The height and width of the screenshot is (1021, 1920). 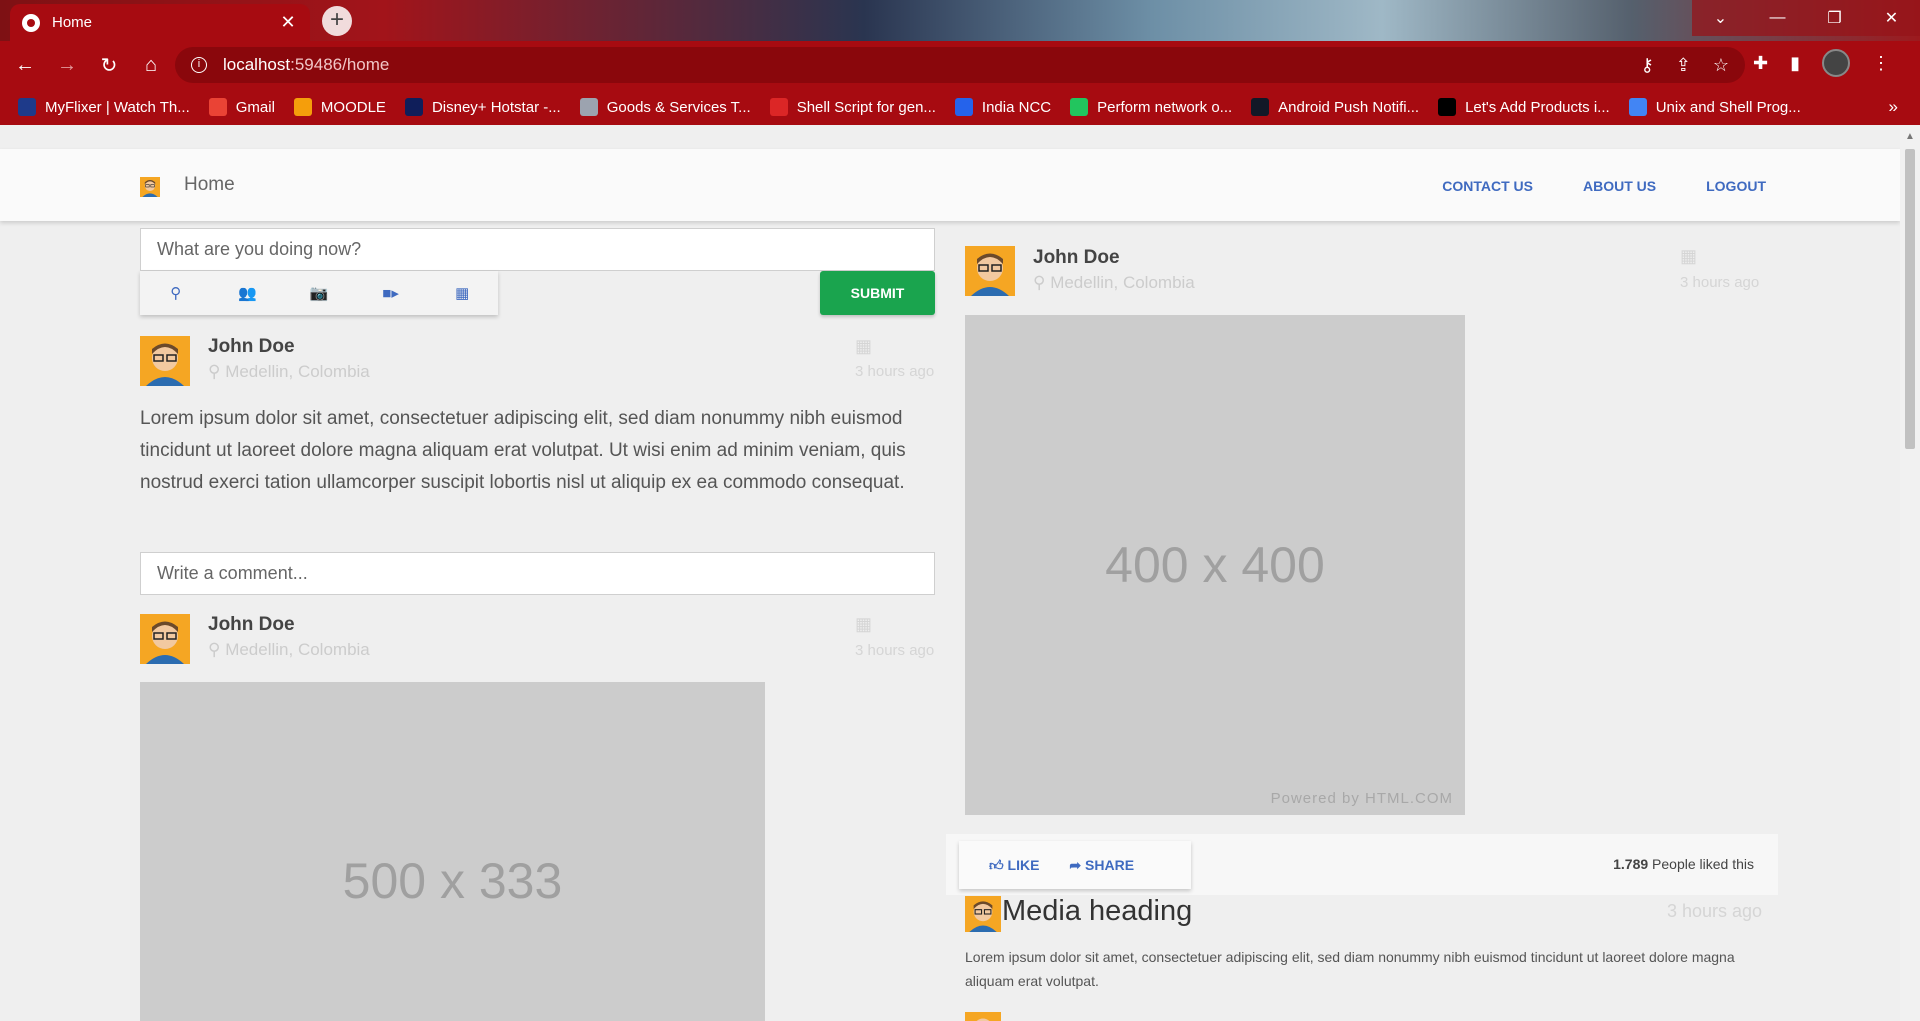 What do you see at coordinates (1910, 136) in the screenshot?
I see `scroll-up-icon: ▲` at bounding box center [1910, 136].